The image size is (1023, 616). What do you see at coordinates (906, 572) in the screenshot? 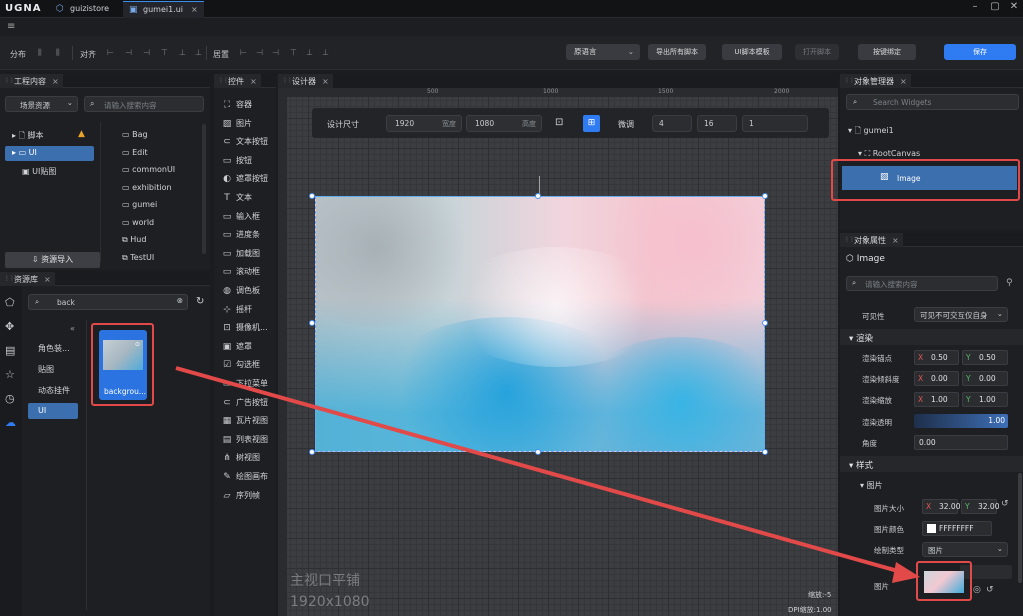
I see `arrow-head` at bounding box center [906, 572].